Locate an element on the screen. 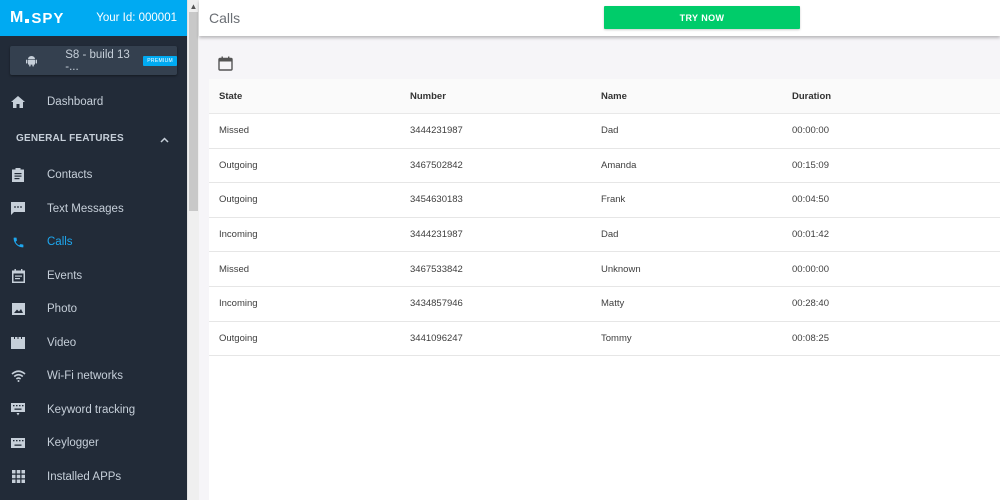  cell-duration: 00:15:09 is located at coordinates (810, 165).